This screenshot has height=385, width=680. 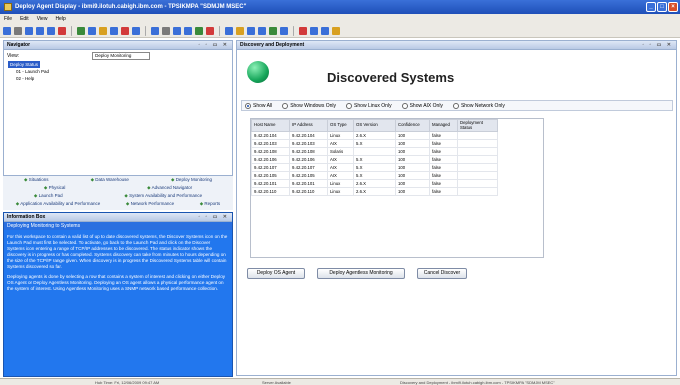 I want to click on menu-help: Help, so click(x=60, y=19).